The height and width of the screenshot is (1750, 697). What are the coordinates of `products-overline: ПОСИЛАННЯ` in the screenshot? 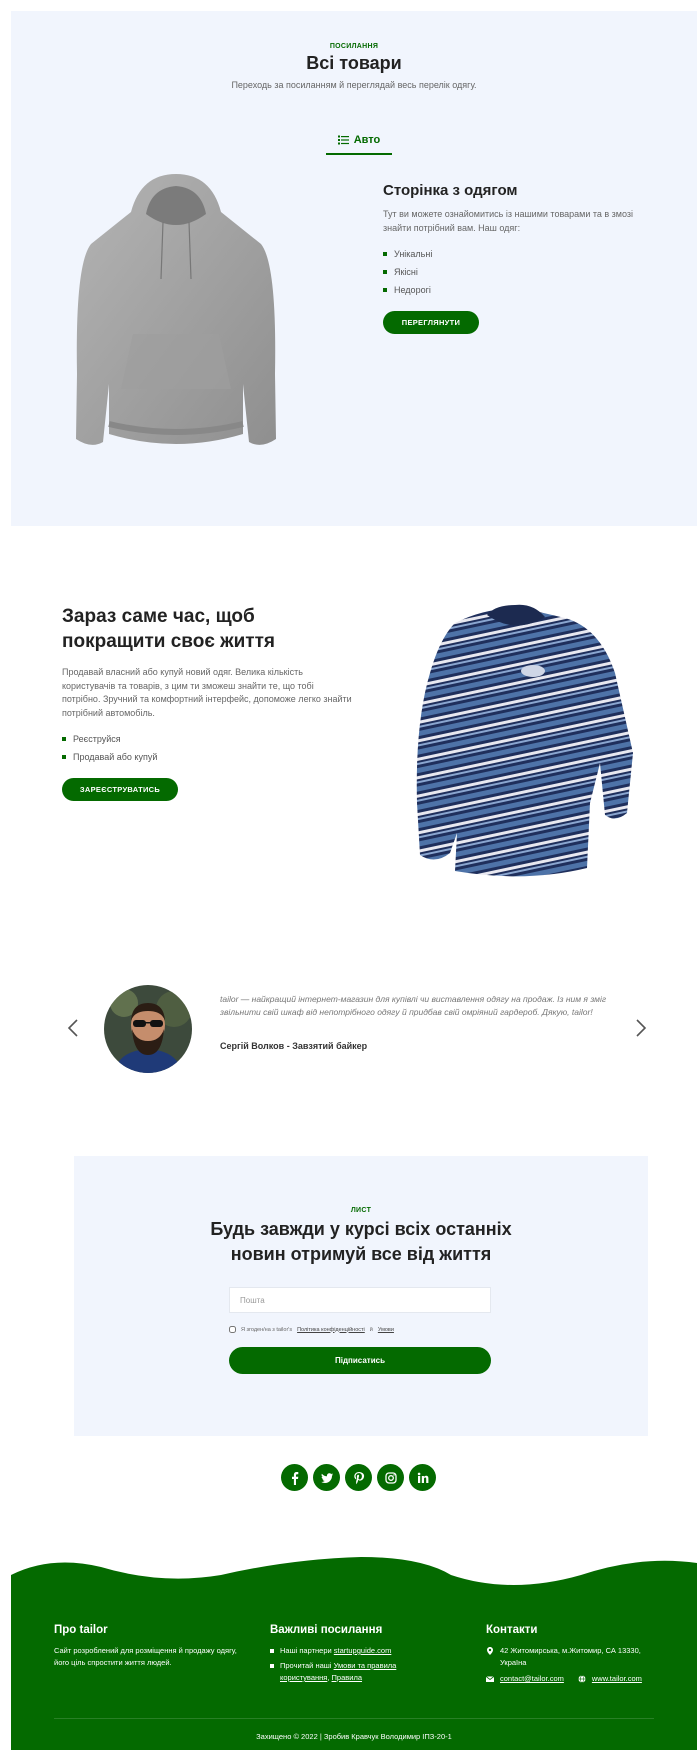 It's located at (354, 46).